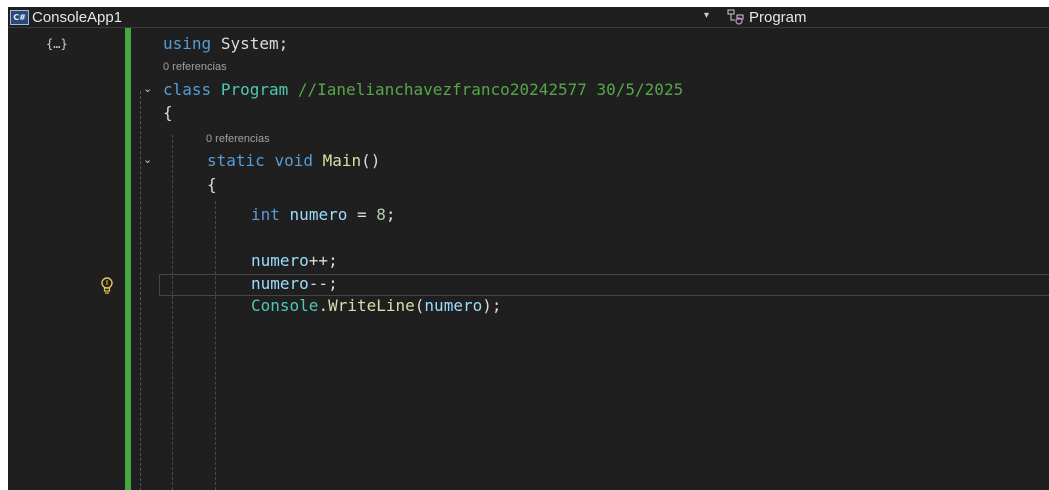  Describe the element at coordinates (77, 17) in the screenshot. I see `project-name: ConsoleApp1` at that location.